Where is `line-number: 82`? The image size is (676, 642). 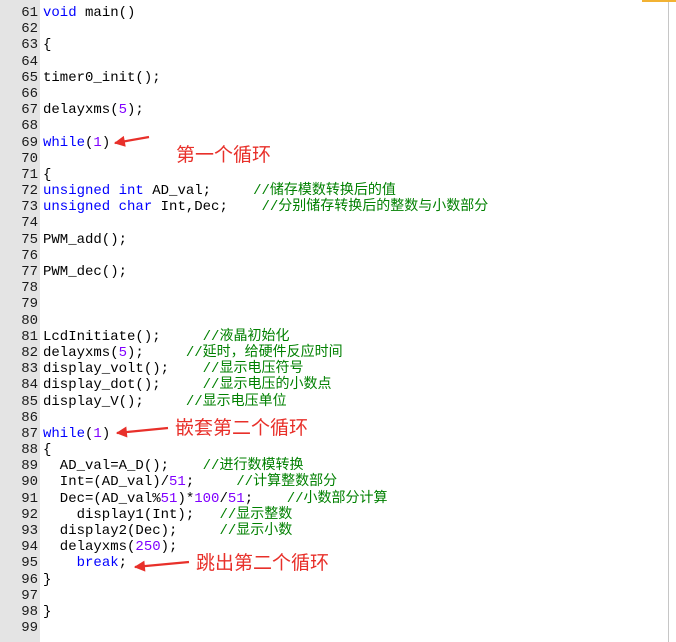
line-number: 82 is located at coordinates (29, 352).